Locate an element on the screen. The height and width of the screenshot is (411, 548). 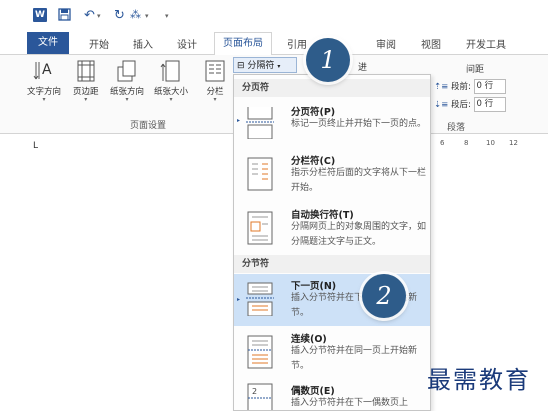
menu-item-column-break: 分栏符(C) 指示分栏符后面的文字将从下一栏开始。 is located at coordinates (332, 175).